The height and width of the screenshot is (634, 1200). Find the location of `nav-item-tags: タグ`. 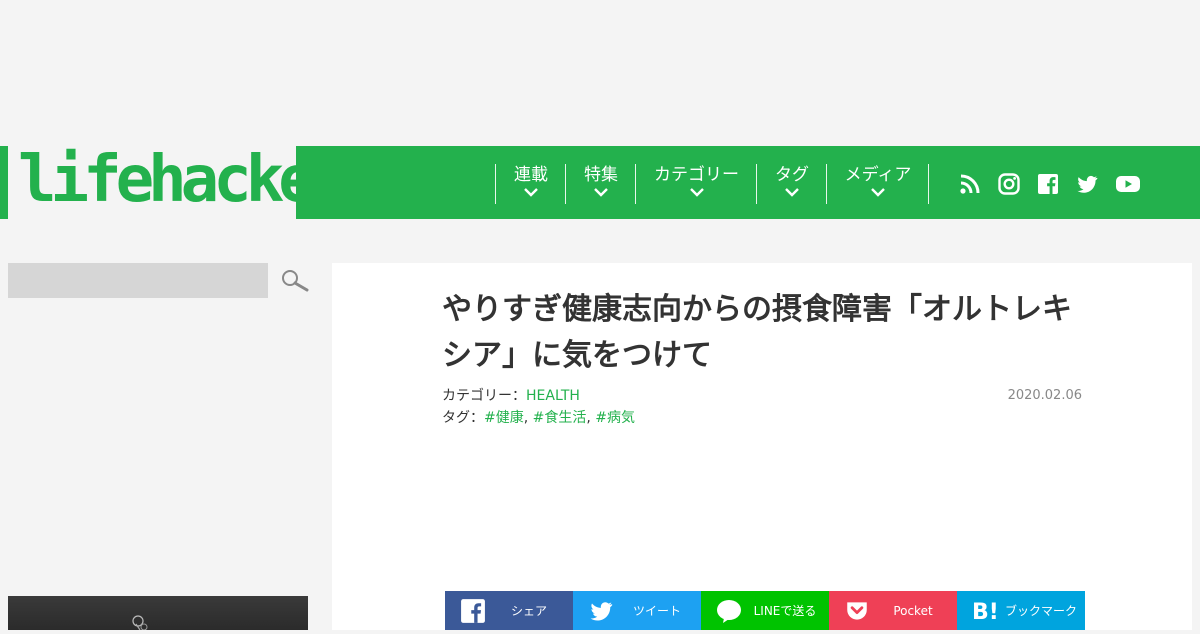

nav-item-tags: タグ is located at coordinates (791, 184).